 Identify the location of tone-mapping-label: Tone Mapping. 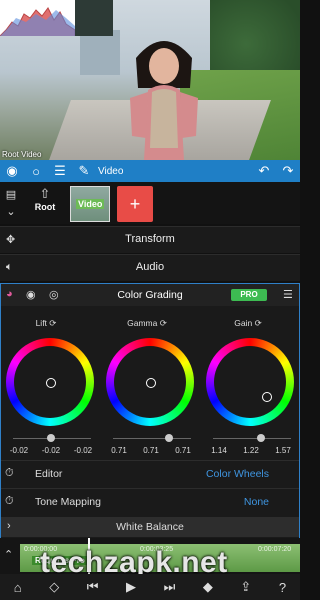
(68, 502).